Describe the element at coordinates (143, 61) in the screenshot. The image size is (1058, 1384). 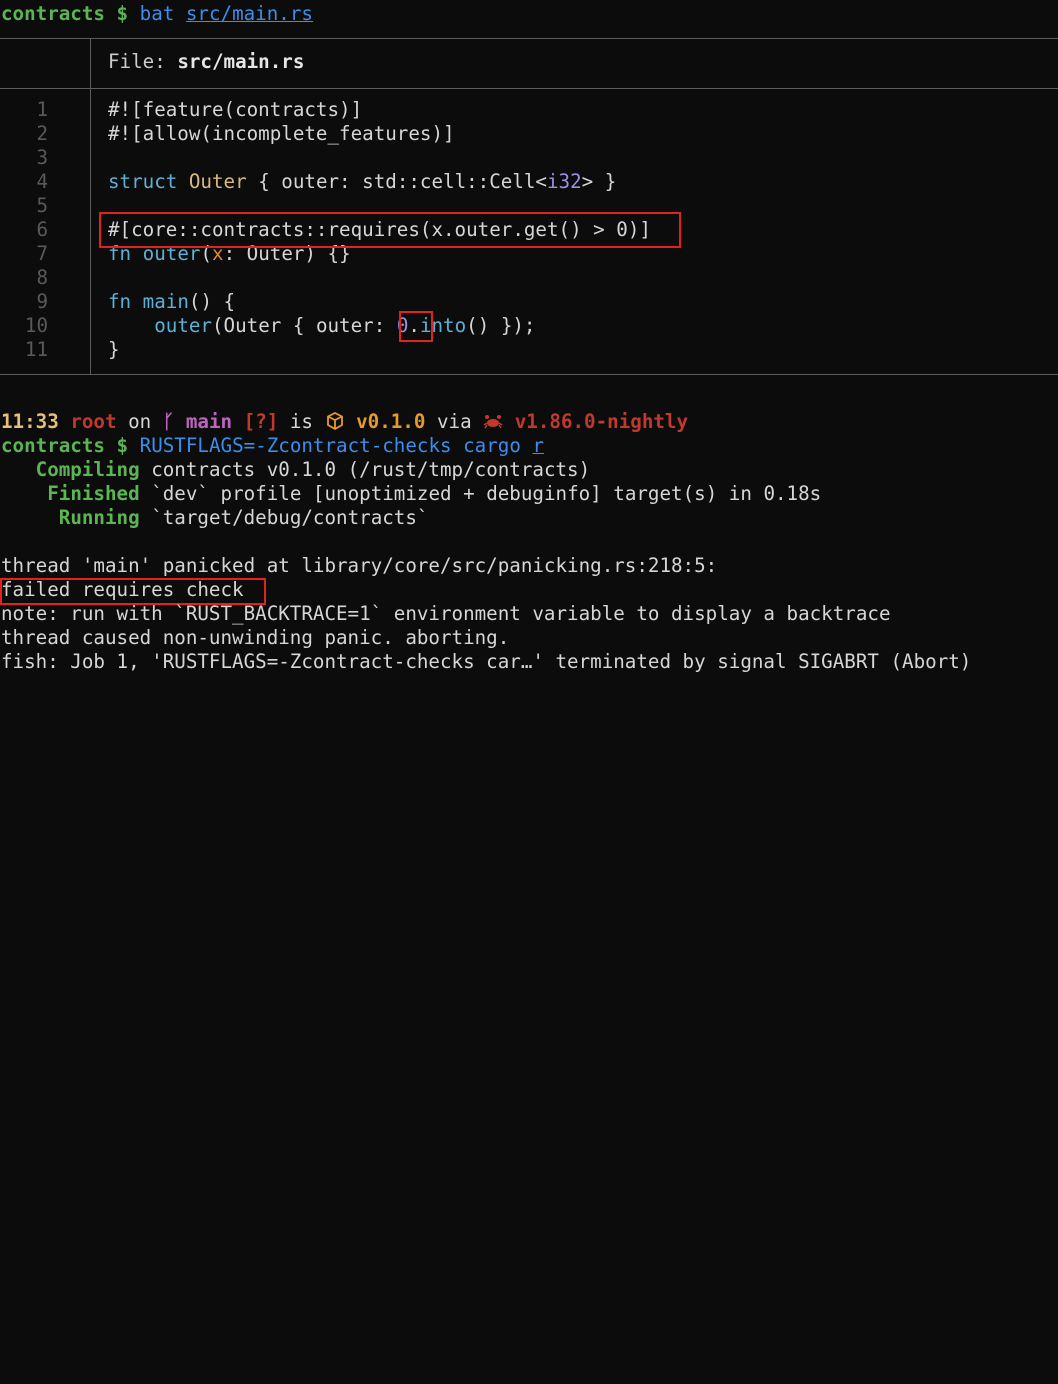
I see `file-header-label: File:` at that location.